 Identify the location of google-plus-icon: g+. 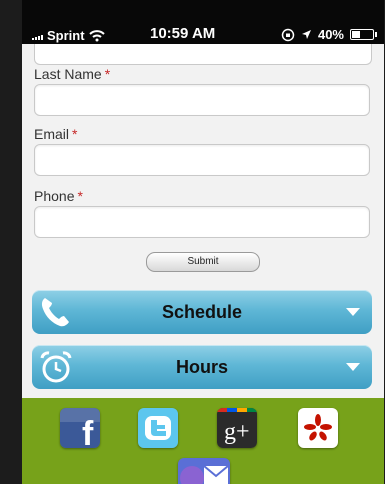
(237, 428).